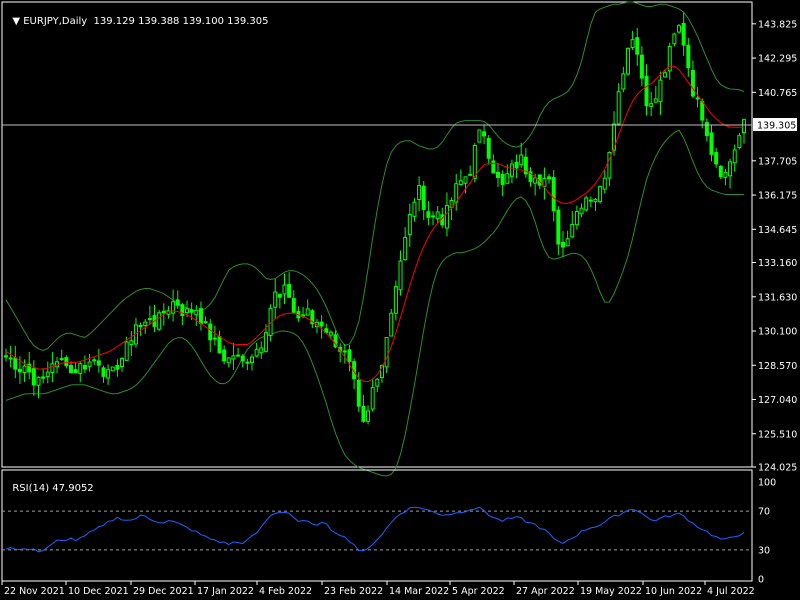  What do you see at coordinates (53, 488) in the screenshot?
I see `rsi-label: RSI(14) 47.9052` at bounding box center [53, 488].